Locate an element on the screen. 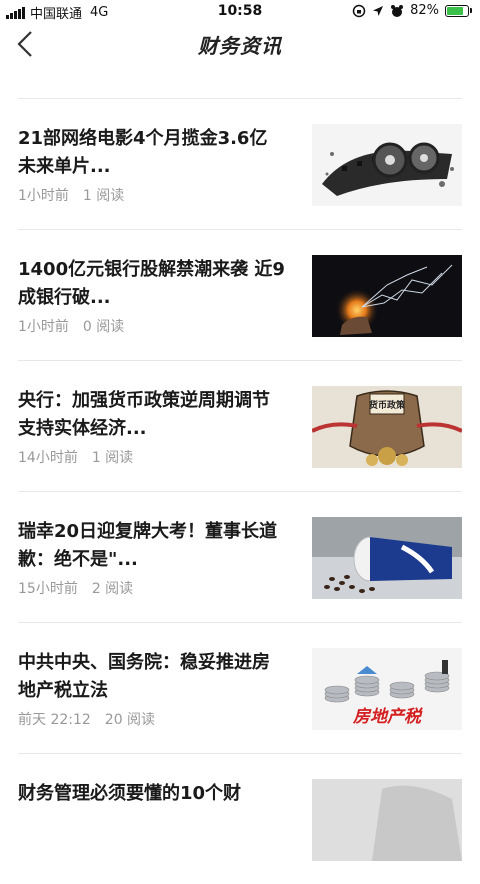 This screenshot has height=884, width=480. battery-percent: 82% is located at coordinates (424, 10).